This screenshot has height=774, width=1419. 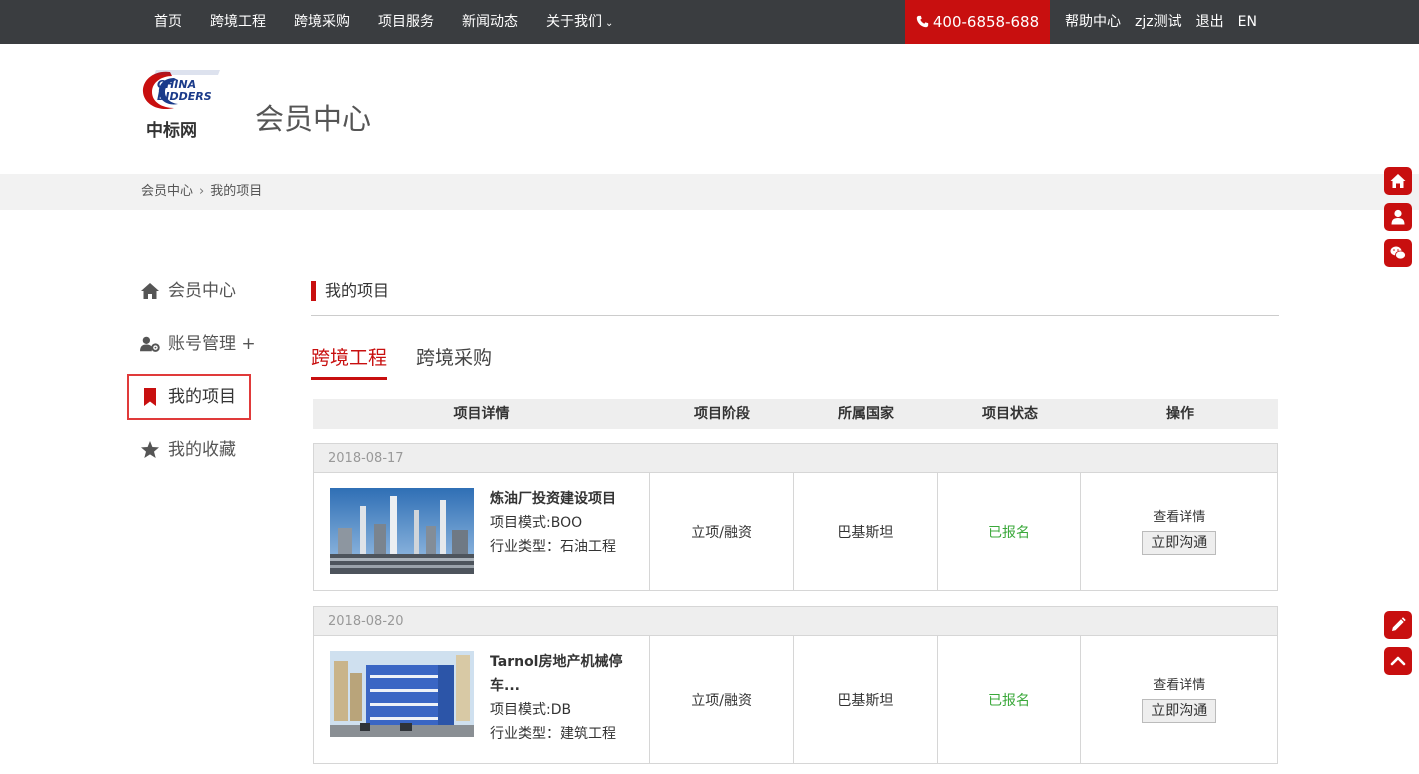 I want to click on user-gear-icon, so click(x=150, y=344).